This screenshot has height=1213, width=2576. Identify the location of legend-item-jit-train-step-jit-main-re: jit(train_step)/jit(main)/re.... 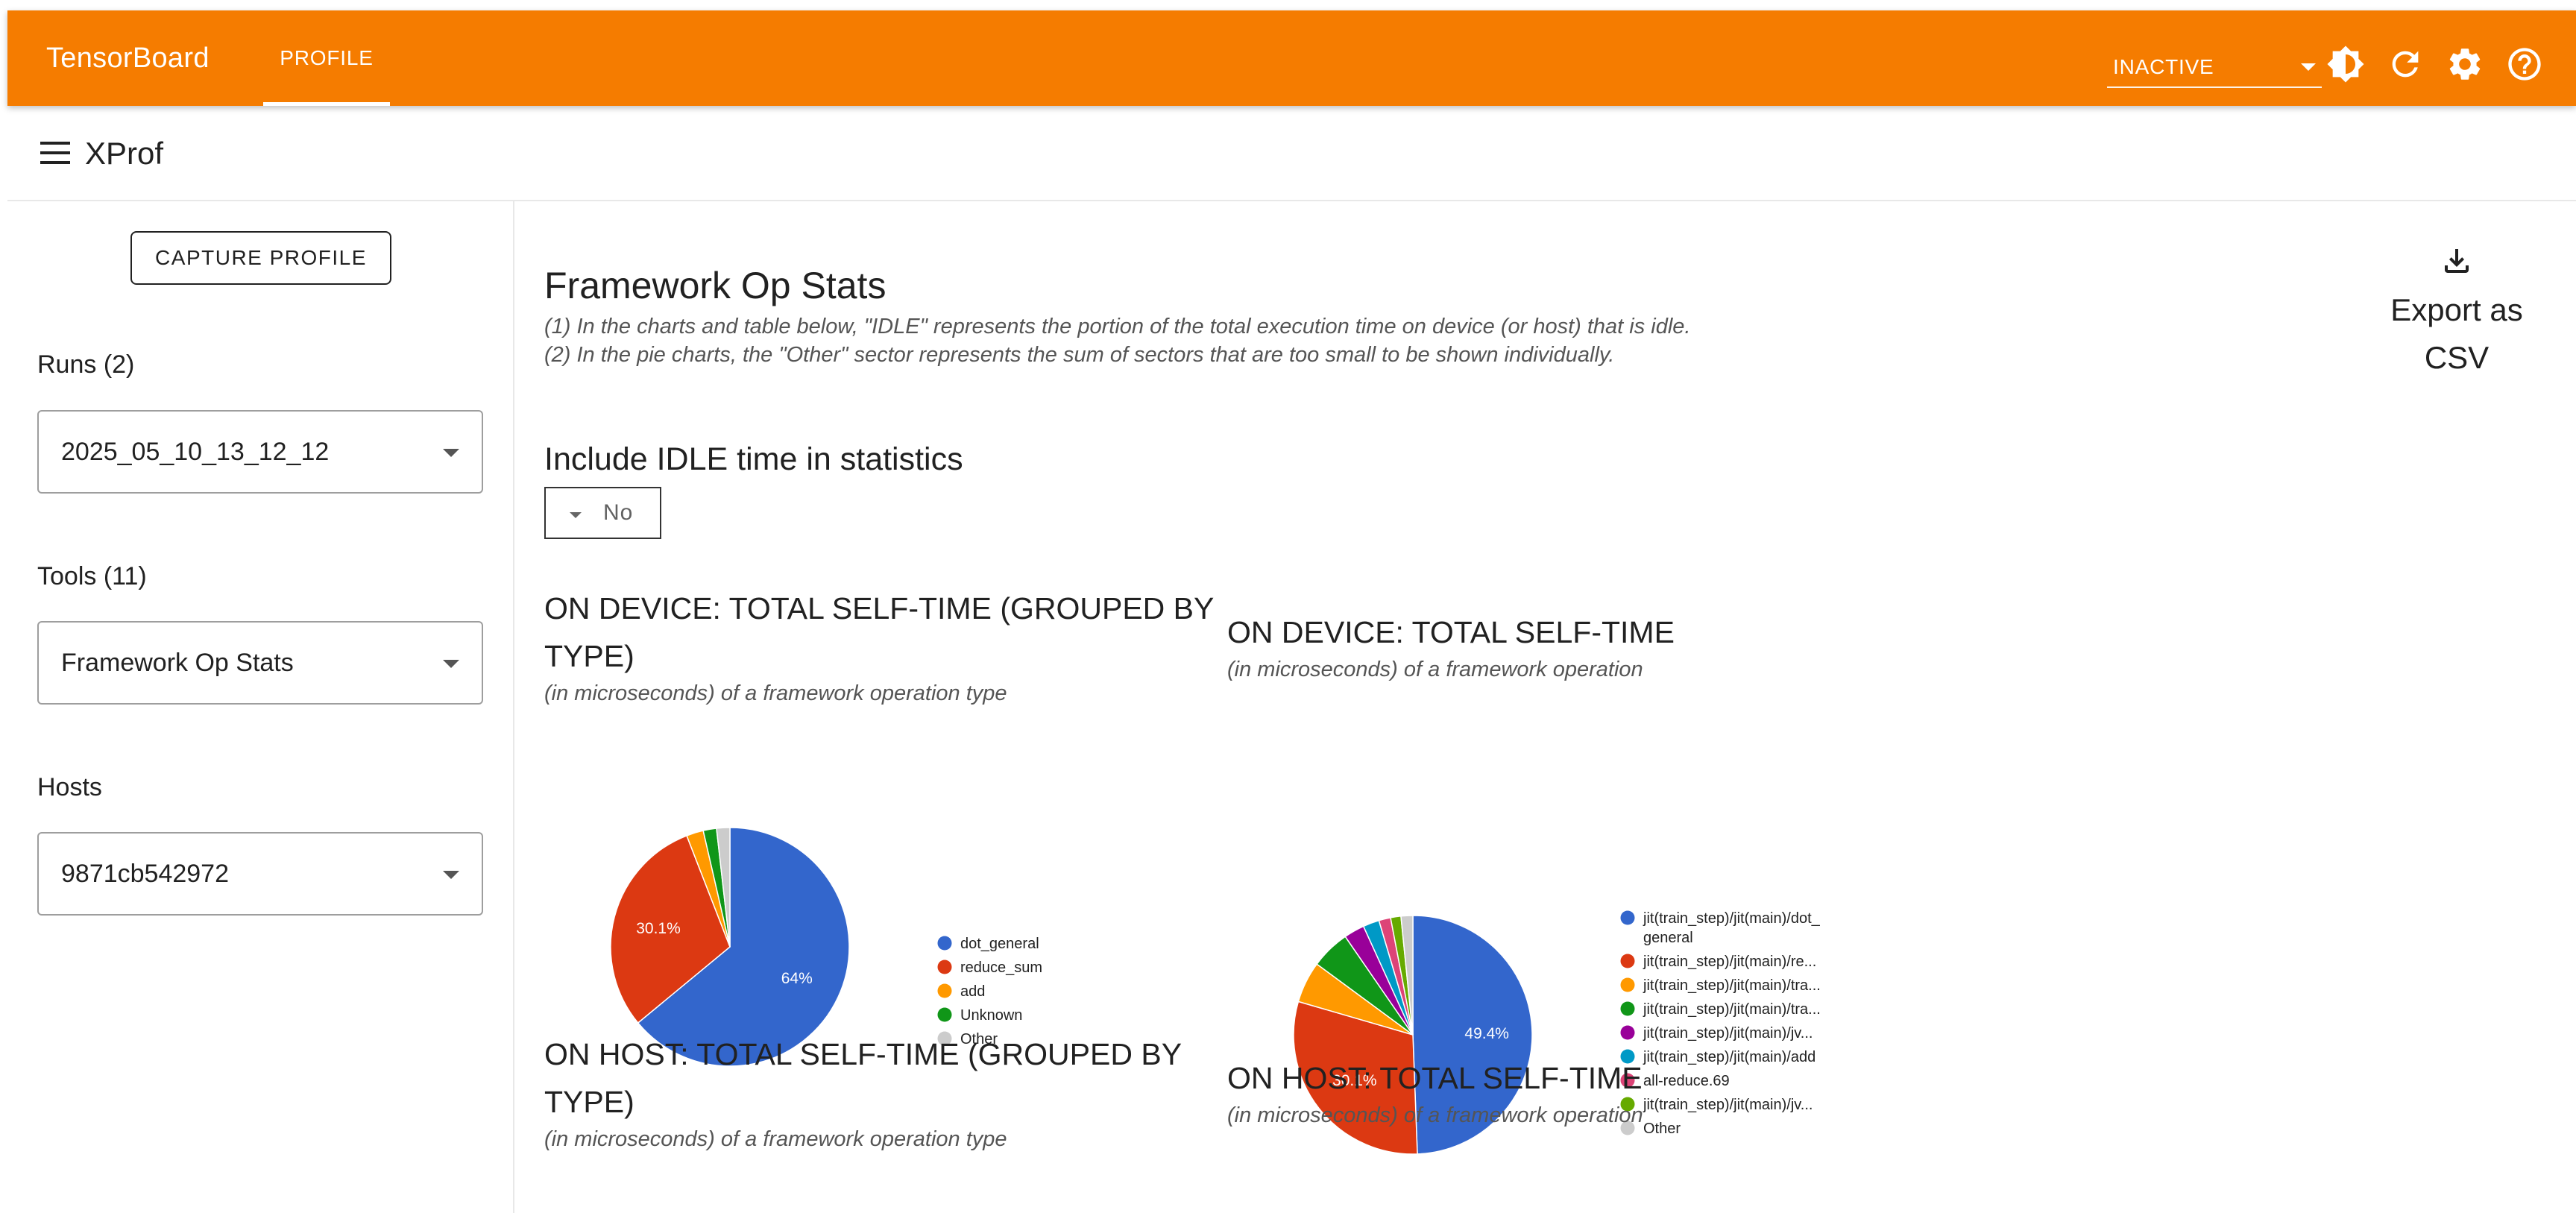
(1718, 962).